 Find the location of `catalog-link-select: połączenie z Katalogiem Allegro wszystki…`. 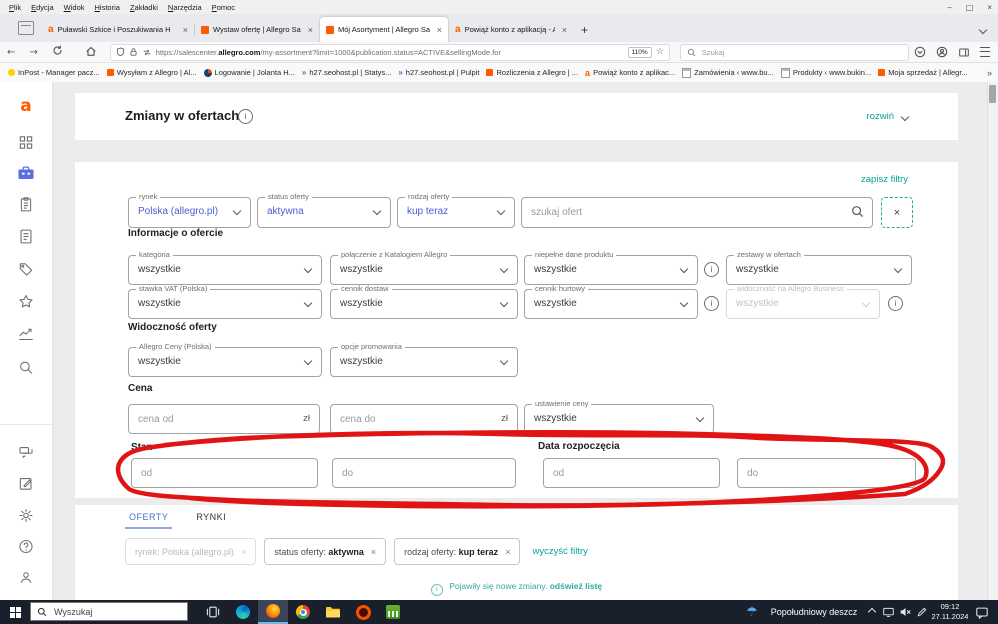

catalog-link-select: połączenie z Katalogiem Allegro wszystki… is located at coordinates (424, 268).